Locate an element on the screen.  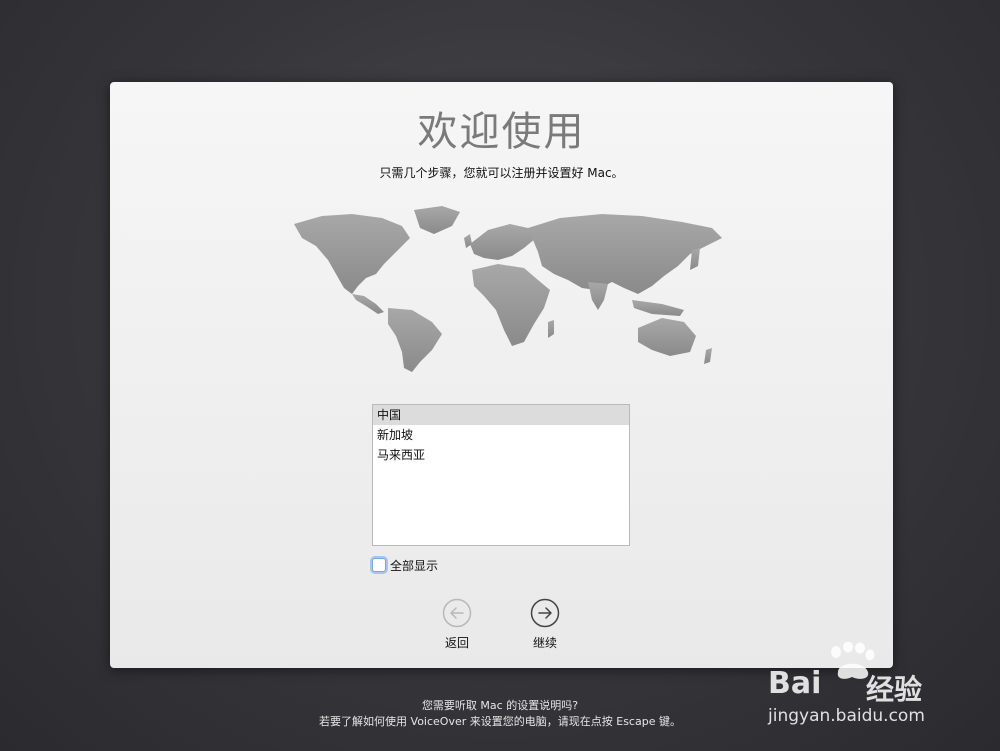
list-item-china: 中国 is located at coordinates (501, 415).